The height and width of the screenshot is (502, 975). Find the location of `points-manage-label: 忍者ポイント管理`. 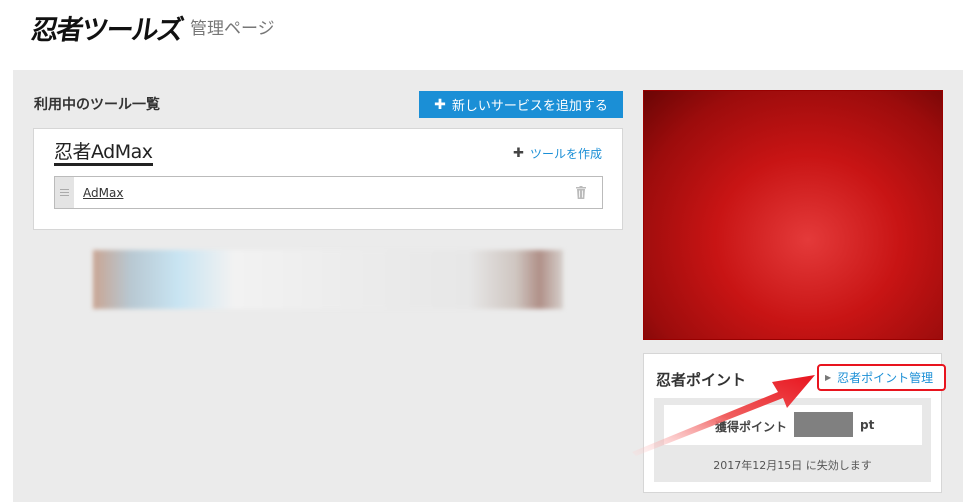

points-manage-label: 忍者ポイント管理 is located at coordinates (885, 378).